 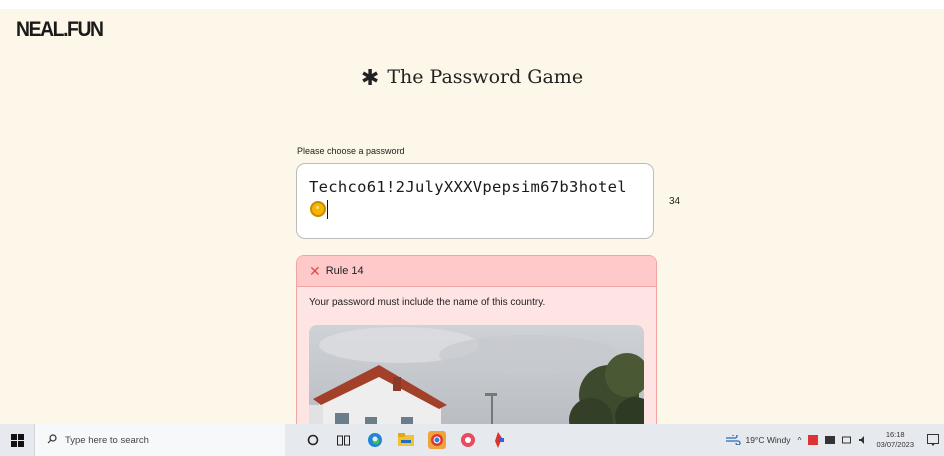 I want to click on password-input: Techco61!2JulyXXXVpepsim67b3hotel, so click(x=475, y=201).